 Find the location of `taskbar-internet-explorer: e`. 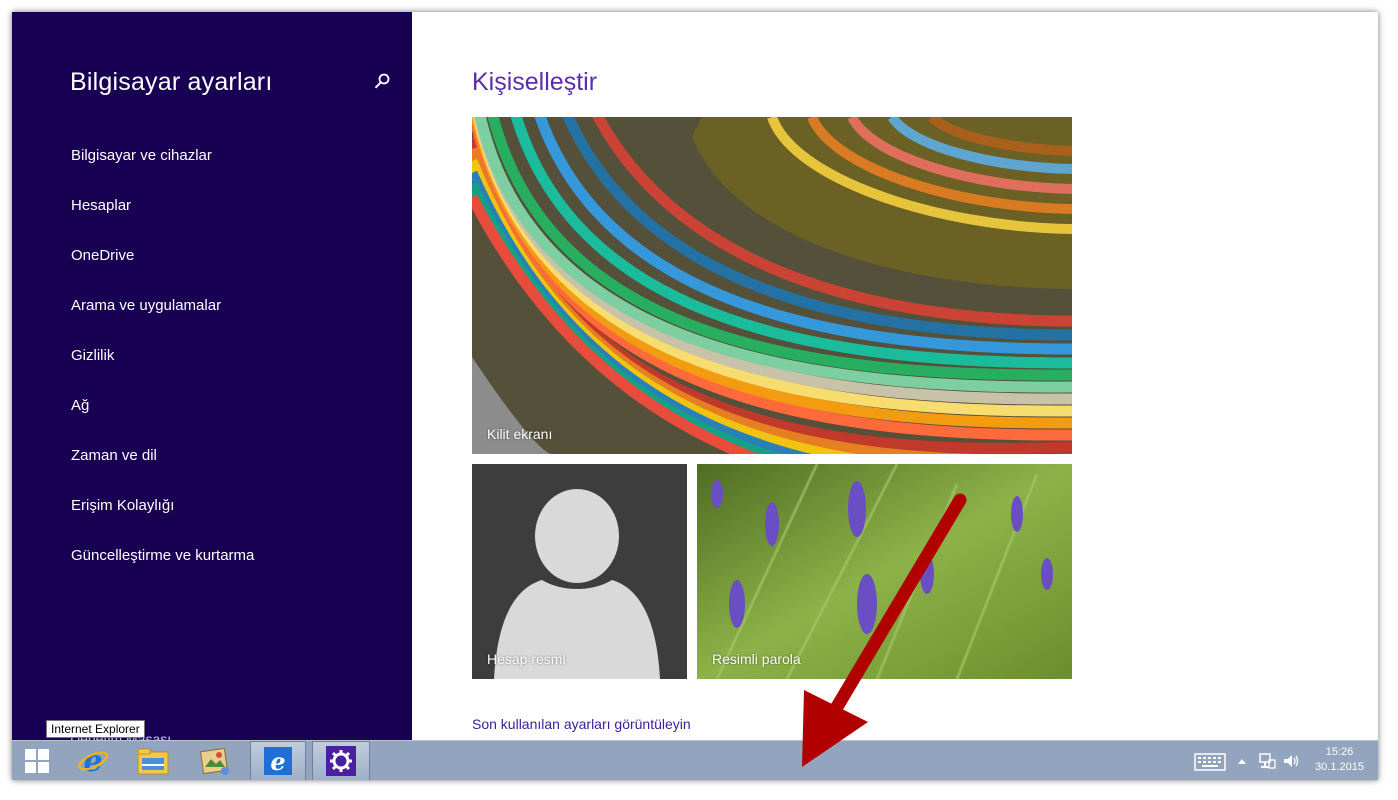

taskbar-internet-explorer: e is located at coordinates (93, 760).